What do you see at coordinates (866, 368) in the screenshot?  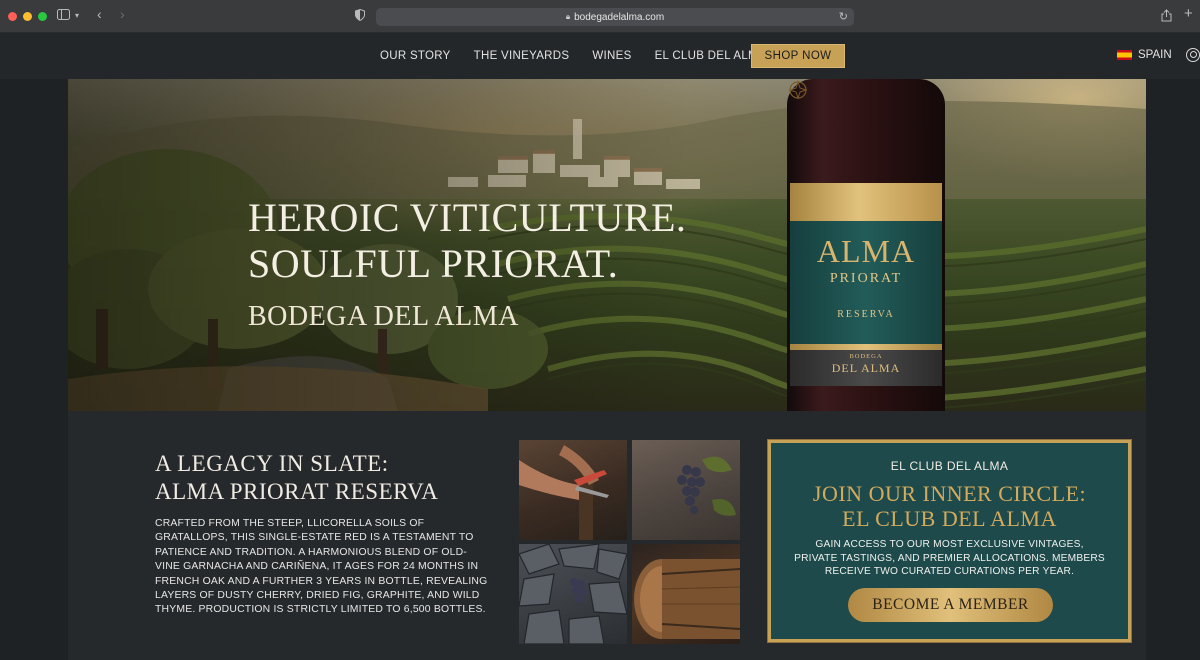 I see `bottle-producer: DEL ALMA` at bounding box center [866, 368].